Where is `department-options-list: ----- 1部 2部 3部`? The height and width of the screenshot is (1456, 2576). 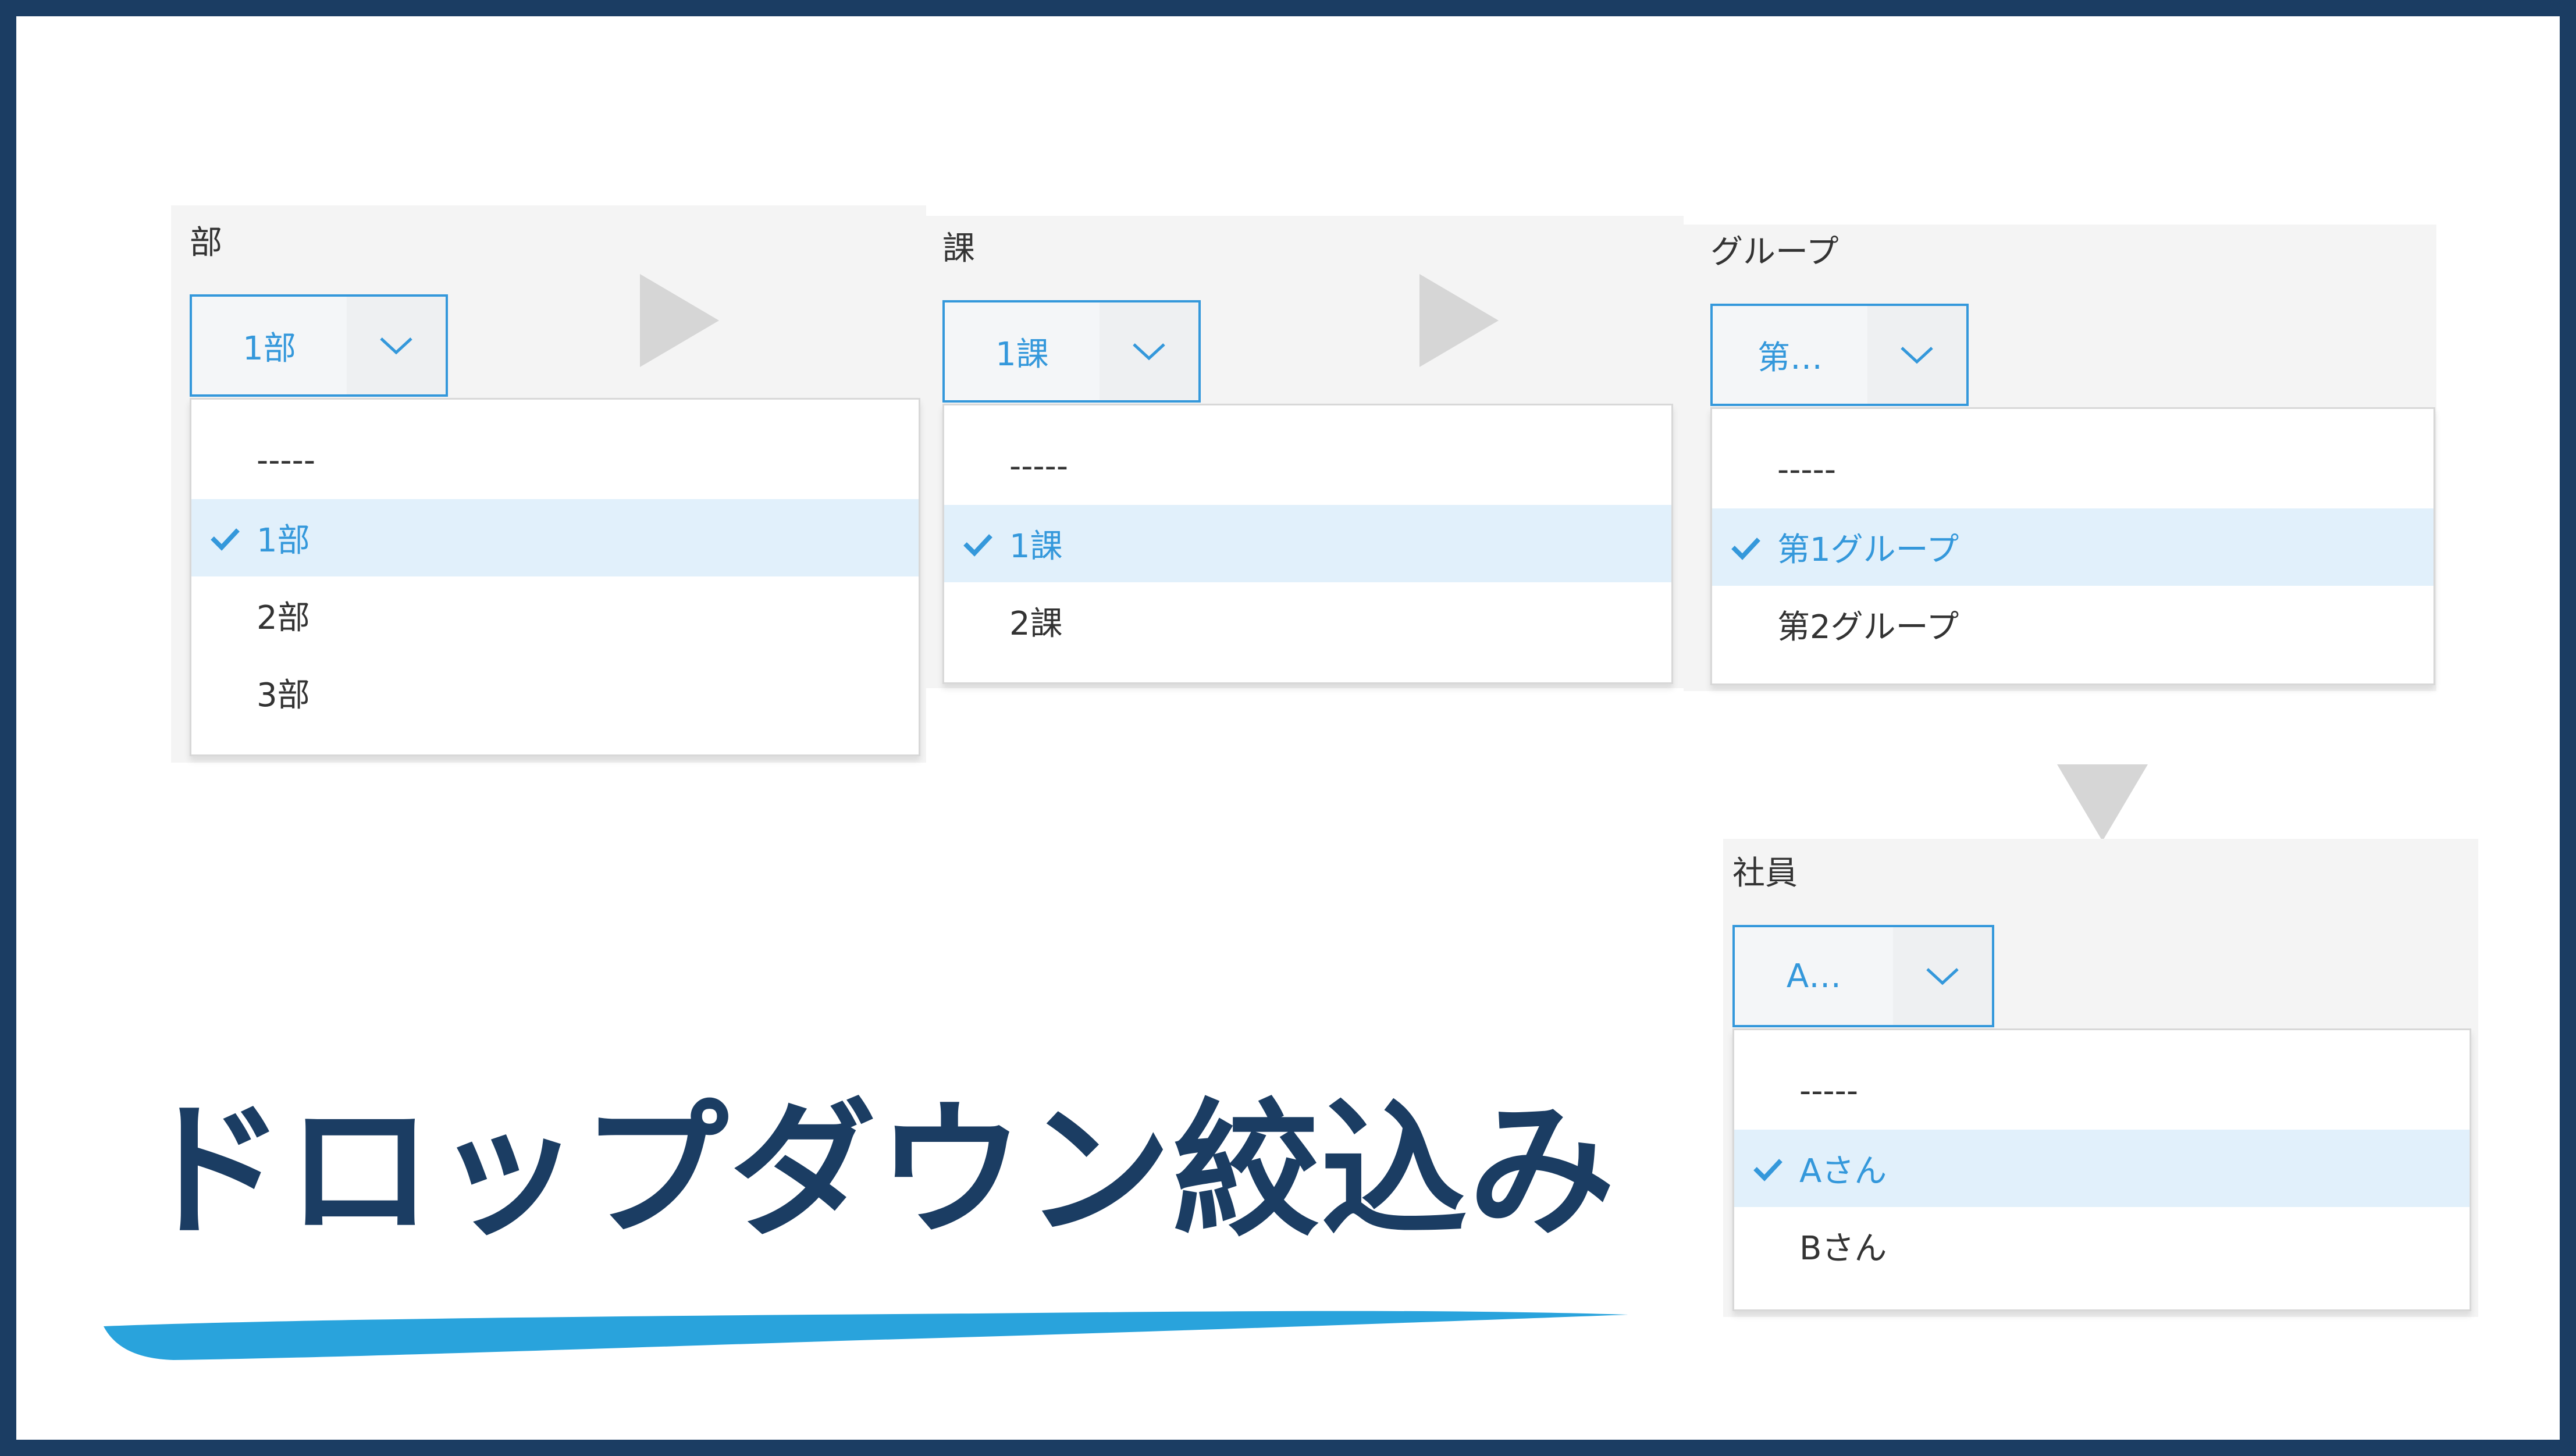 department-options-list: ----- 1部 2部 3部 is located at coordinates (555, 577).